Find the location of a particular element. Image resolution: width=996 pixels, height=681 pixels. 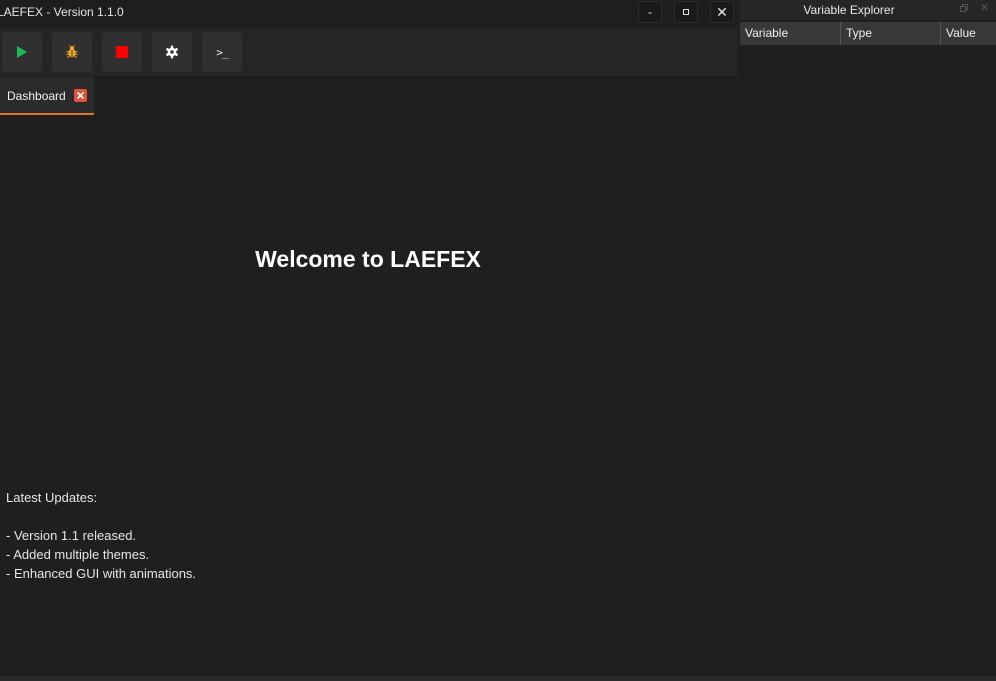

terminal-icon: >_ is located at coordinates (222, 52).